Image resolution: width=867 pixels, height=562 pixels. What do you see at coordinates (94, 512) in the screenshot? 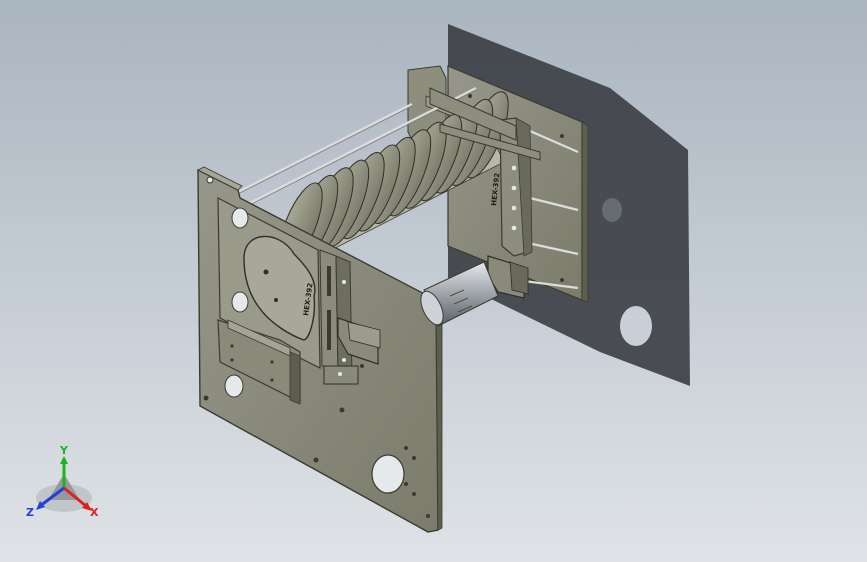
I see `x-axis-label: X` at bounding box center [94, 512].